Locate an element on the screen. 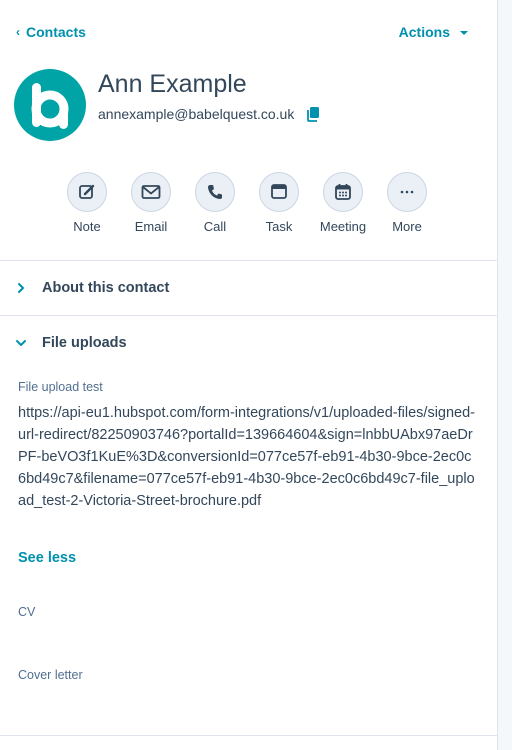  divider is located at coordinates (248, 735).